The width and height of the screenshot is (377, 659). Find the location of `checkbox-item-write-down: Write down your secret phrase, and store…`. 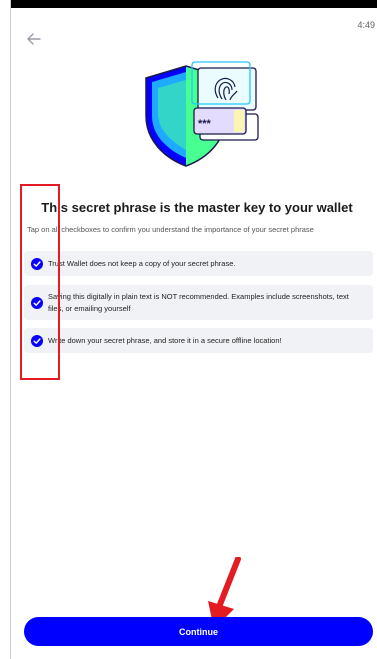

checkbox-item-write-down: Write down your secret phrase, and store… is located at coordinates (198, 340).